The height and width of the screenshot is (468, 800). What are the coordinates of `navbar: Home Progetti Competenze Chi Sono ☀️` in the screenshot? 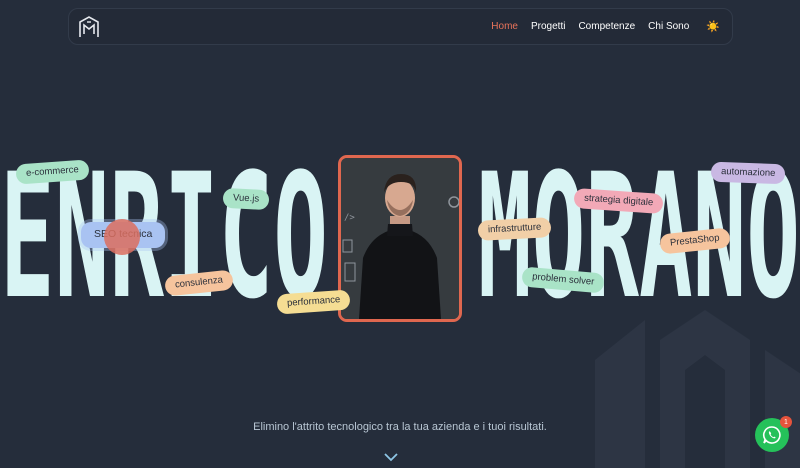 It's located at (400, 26).